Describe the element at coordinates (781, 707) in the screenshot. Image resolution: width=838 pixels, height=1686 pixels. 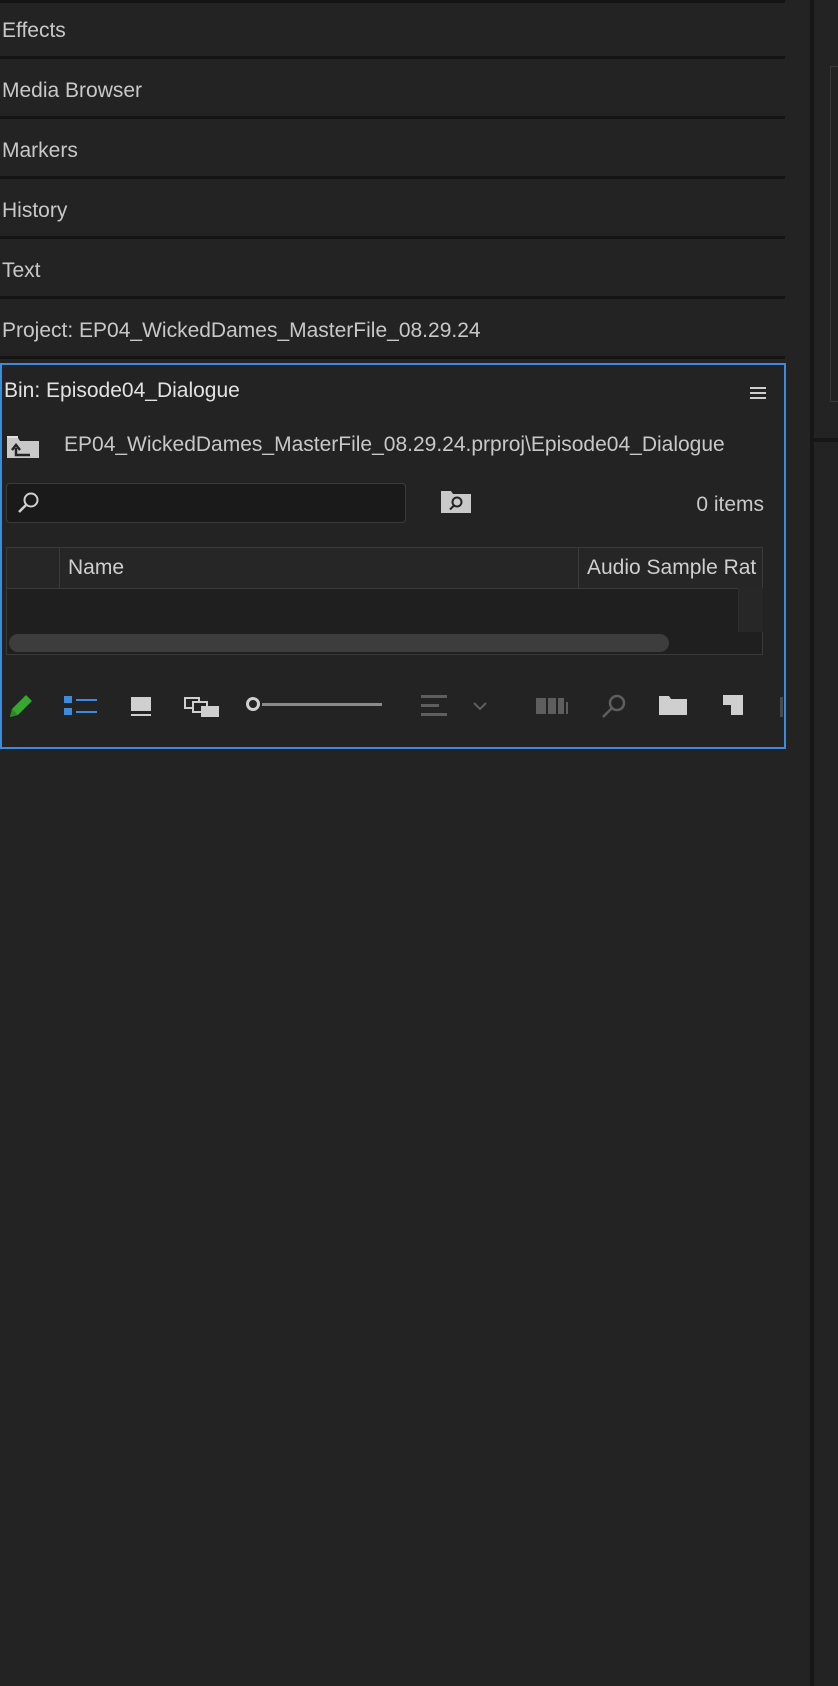
I see `clear-icon` at that location.